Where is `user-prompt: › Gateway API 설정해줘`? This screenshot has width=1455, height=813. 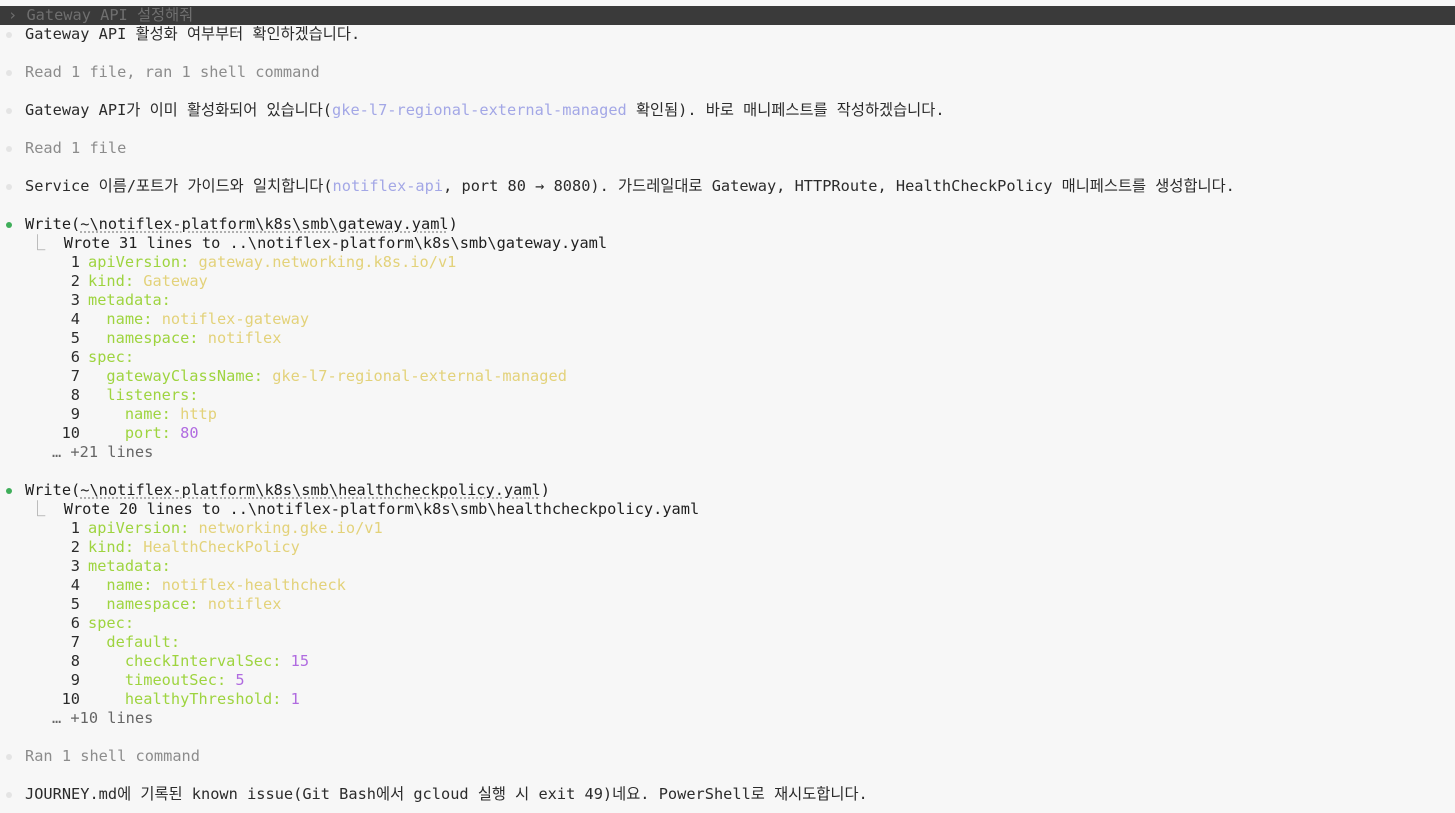
user-prompt: › Gateway API 설정해줘 is located at coordinates (100, 15).